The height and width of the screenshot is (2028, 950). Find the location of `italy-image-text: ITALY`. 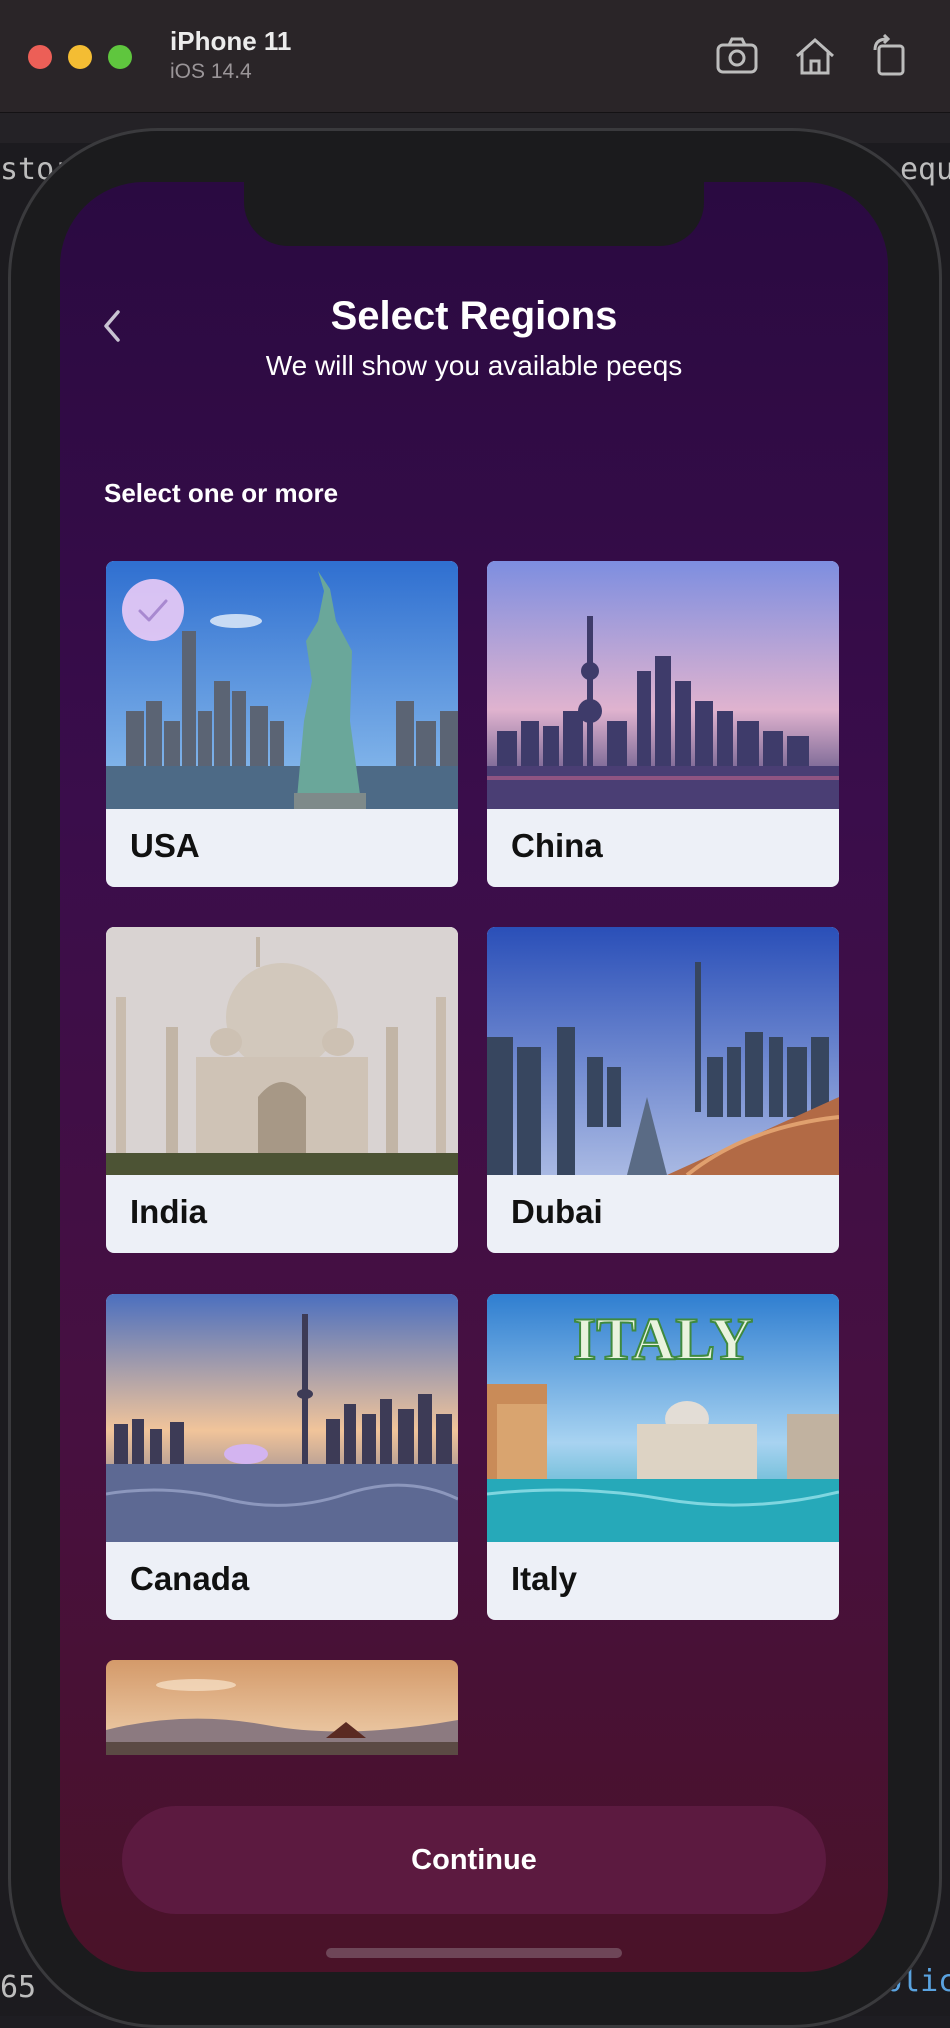

italy-image-text: ITALY is located at coordinates (663, 1339).